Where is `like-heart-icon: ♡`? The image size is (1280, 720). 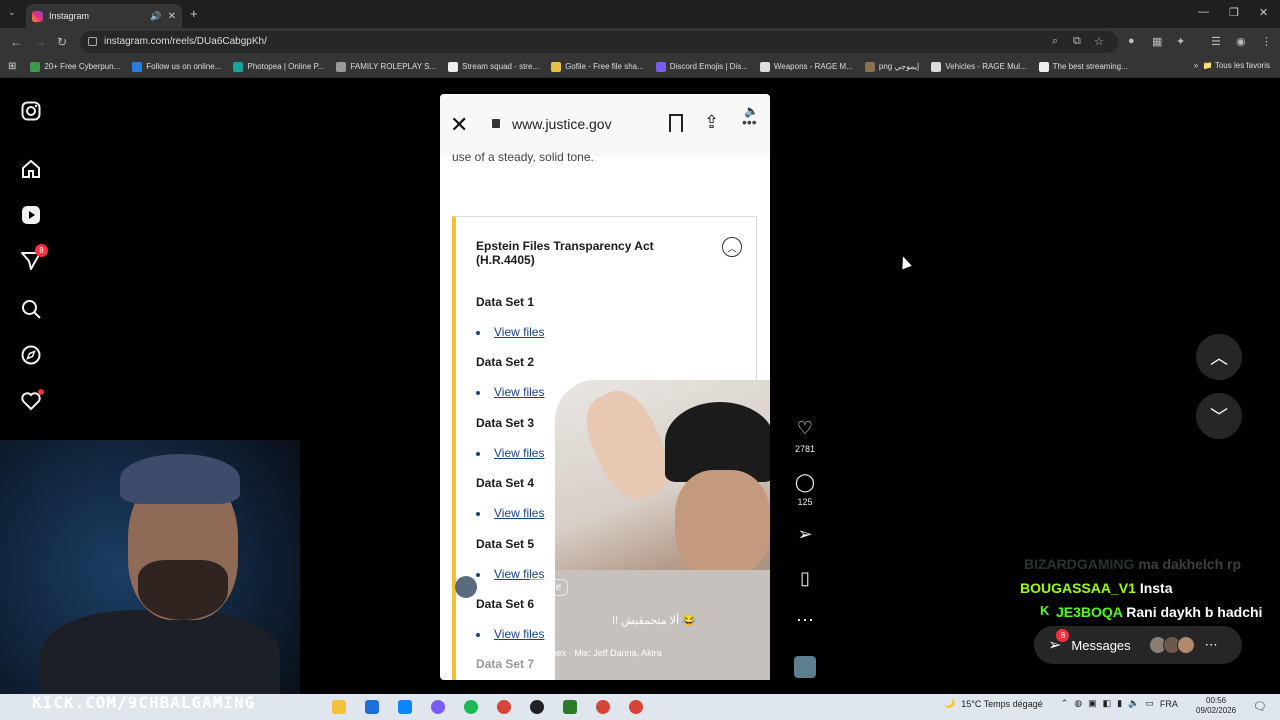 like-heart-icon: ♡ is located at coordinates (805, 428).